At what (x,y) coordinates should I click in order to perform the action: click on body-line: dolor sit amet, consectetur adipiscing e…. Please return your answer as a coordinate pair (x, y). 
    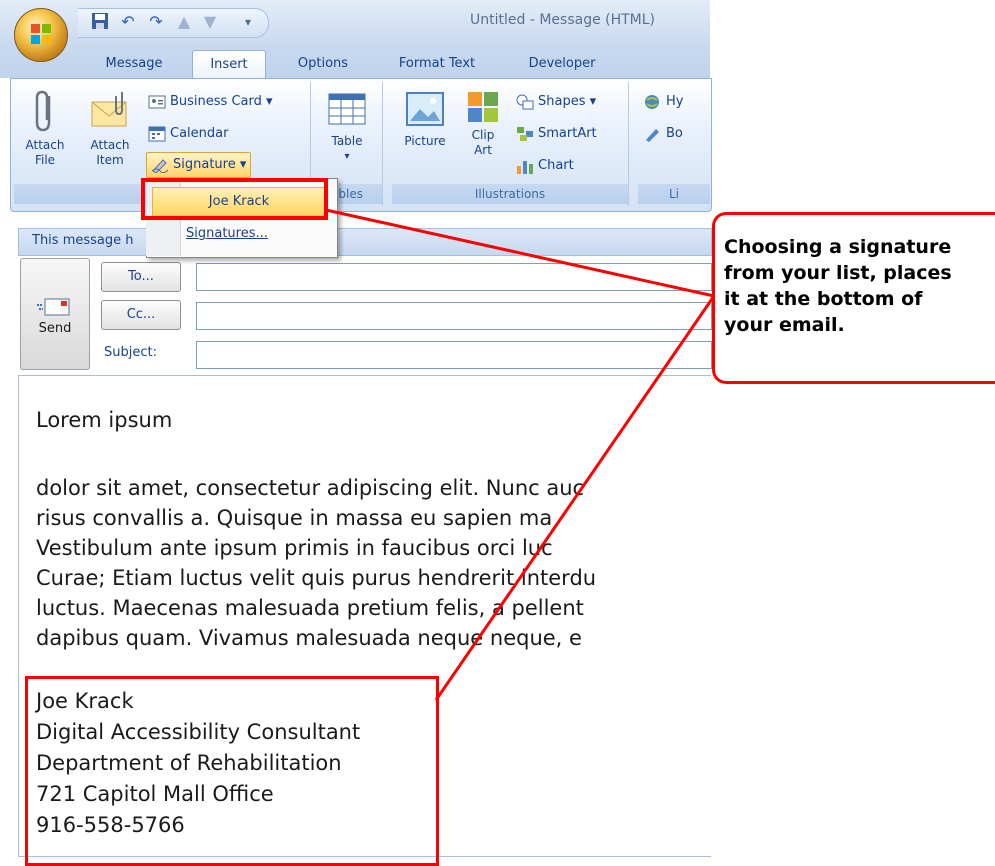
    Looking at the image, I should click on (310, 488).